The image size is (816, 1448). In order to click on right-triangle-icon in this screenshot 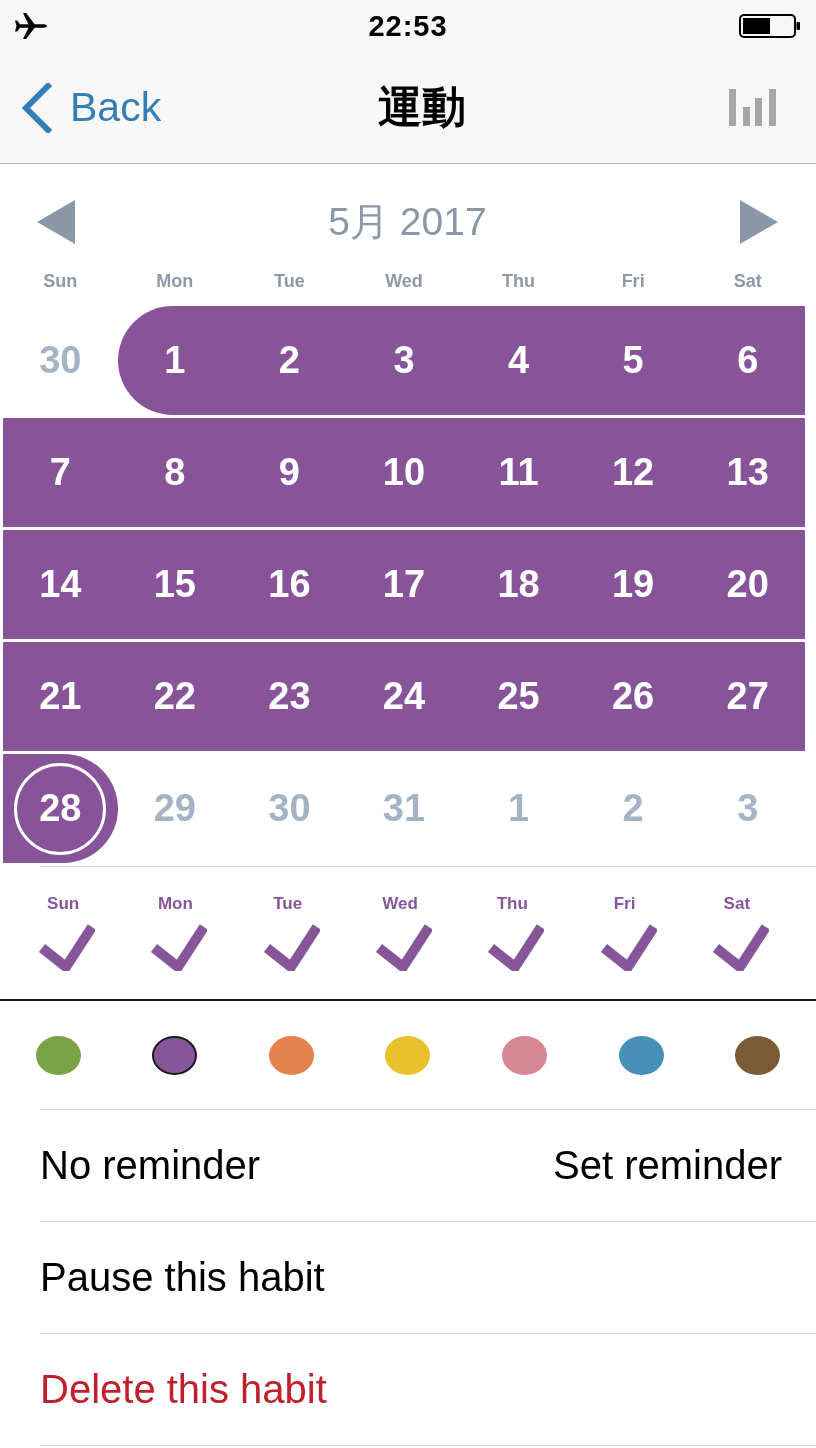, I will do `click(759, 222)`.